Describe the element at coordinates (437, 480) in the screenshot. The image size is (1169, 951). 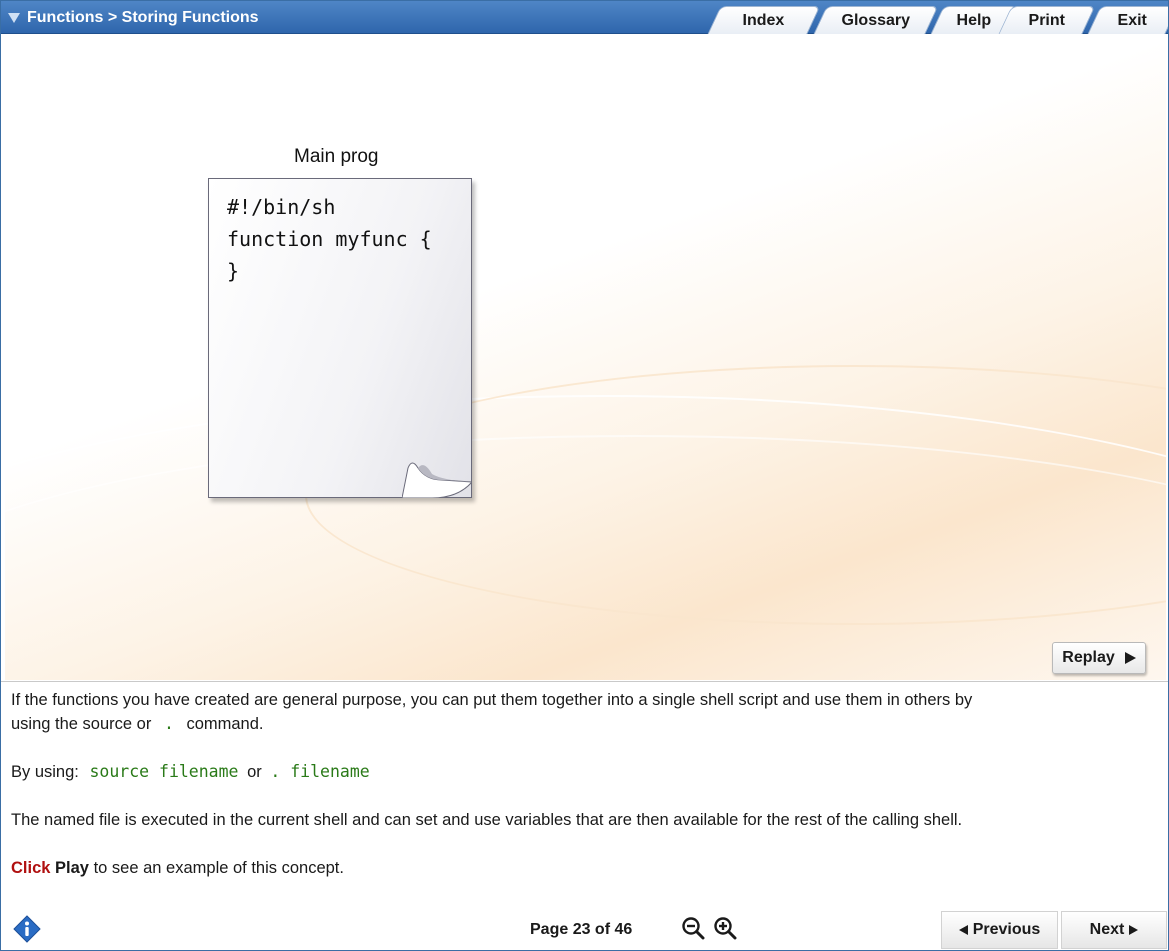
I see `page-curl-icon` at that location.